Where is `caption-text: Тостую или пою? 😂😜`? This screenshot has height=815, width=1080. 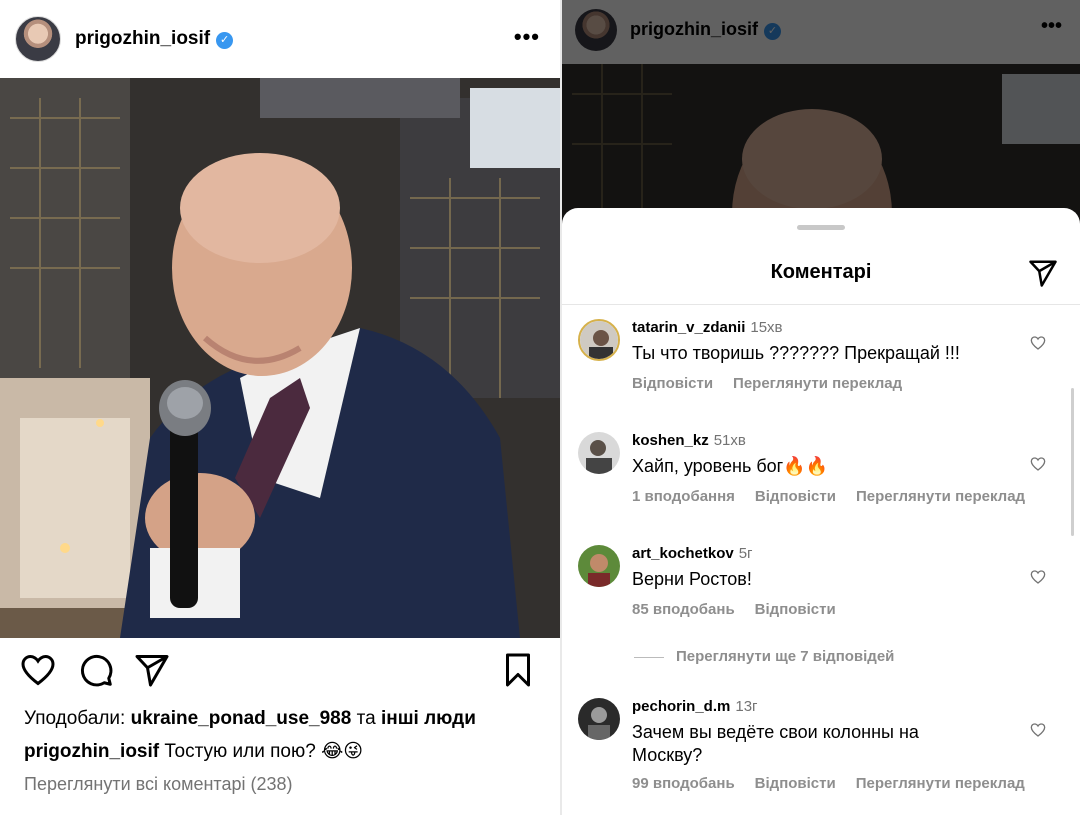
caption-text: Тостую или пою? 😂😜 is located at coordinates (264, 751).